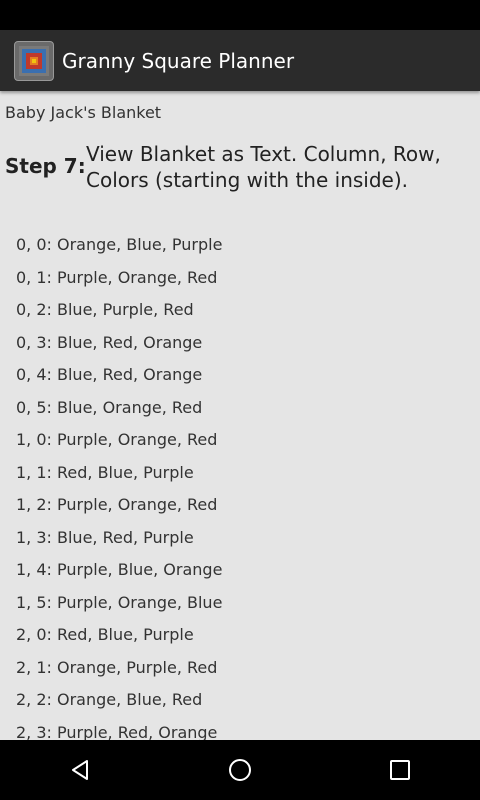 The image size is (480, 800). I want to click on list-item: 0, 3: Blue, Red, Orange, so click(109, 342).